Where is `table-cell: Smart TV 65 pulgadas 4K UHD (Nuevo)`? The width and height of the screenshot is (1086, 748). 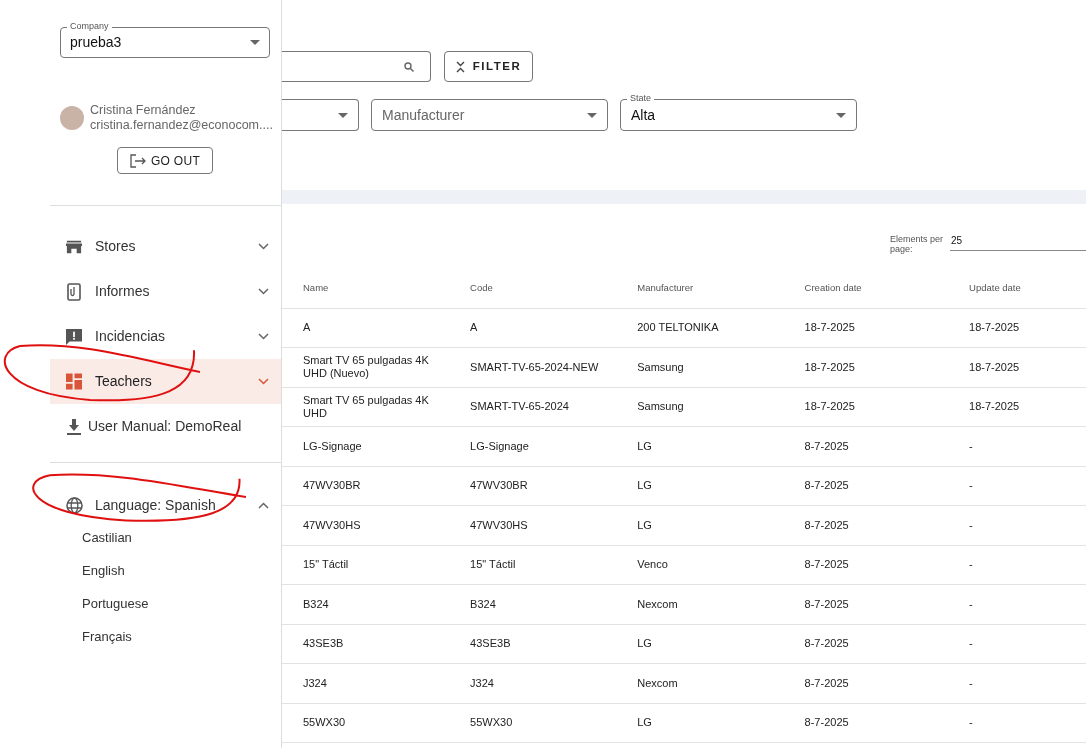
table-cell: Smart TV 65 pulgadas 4K UHD (Nuevo) is located at coordinates (366, 367).